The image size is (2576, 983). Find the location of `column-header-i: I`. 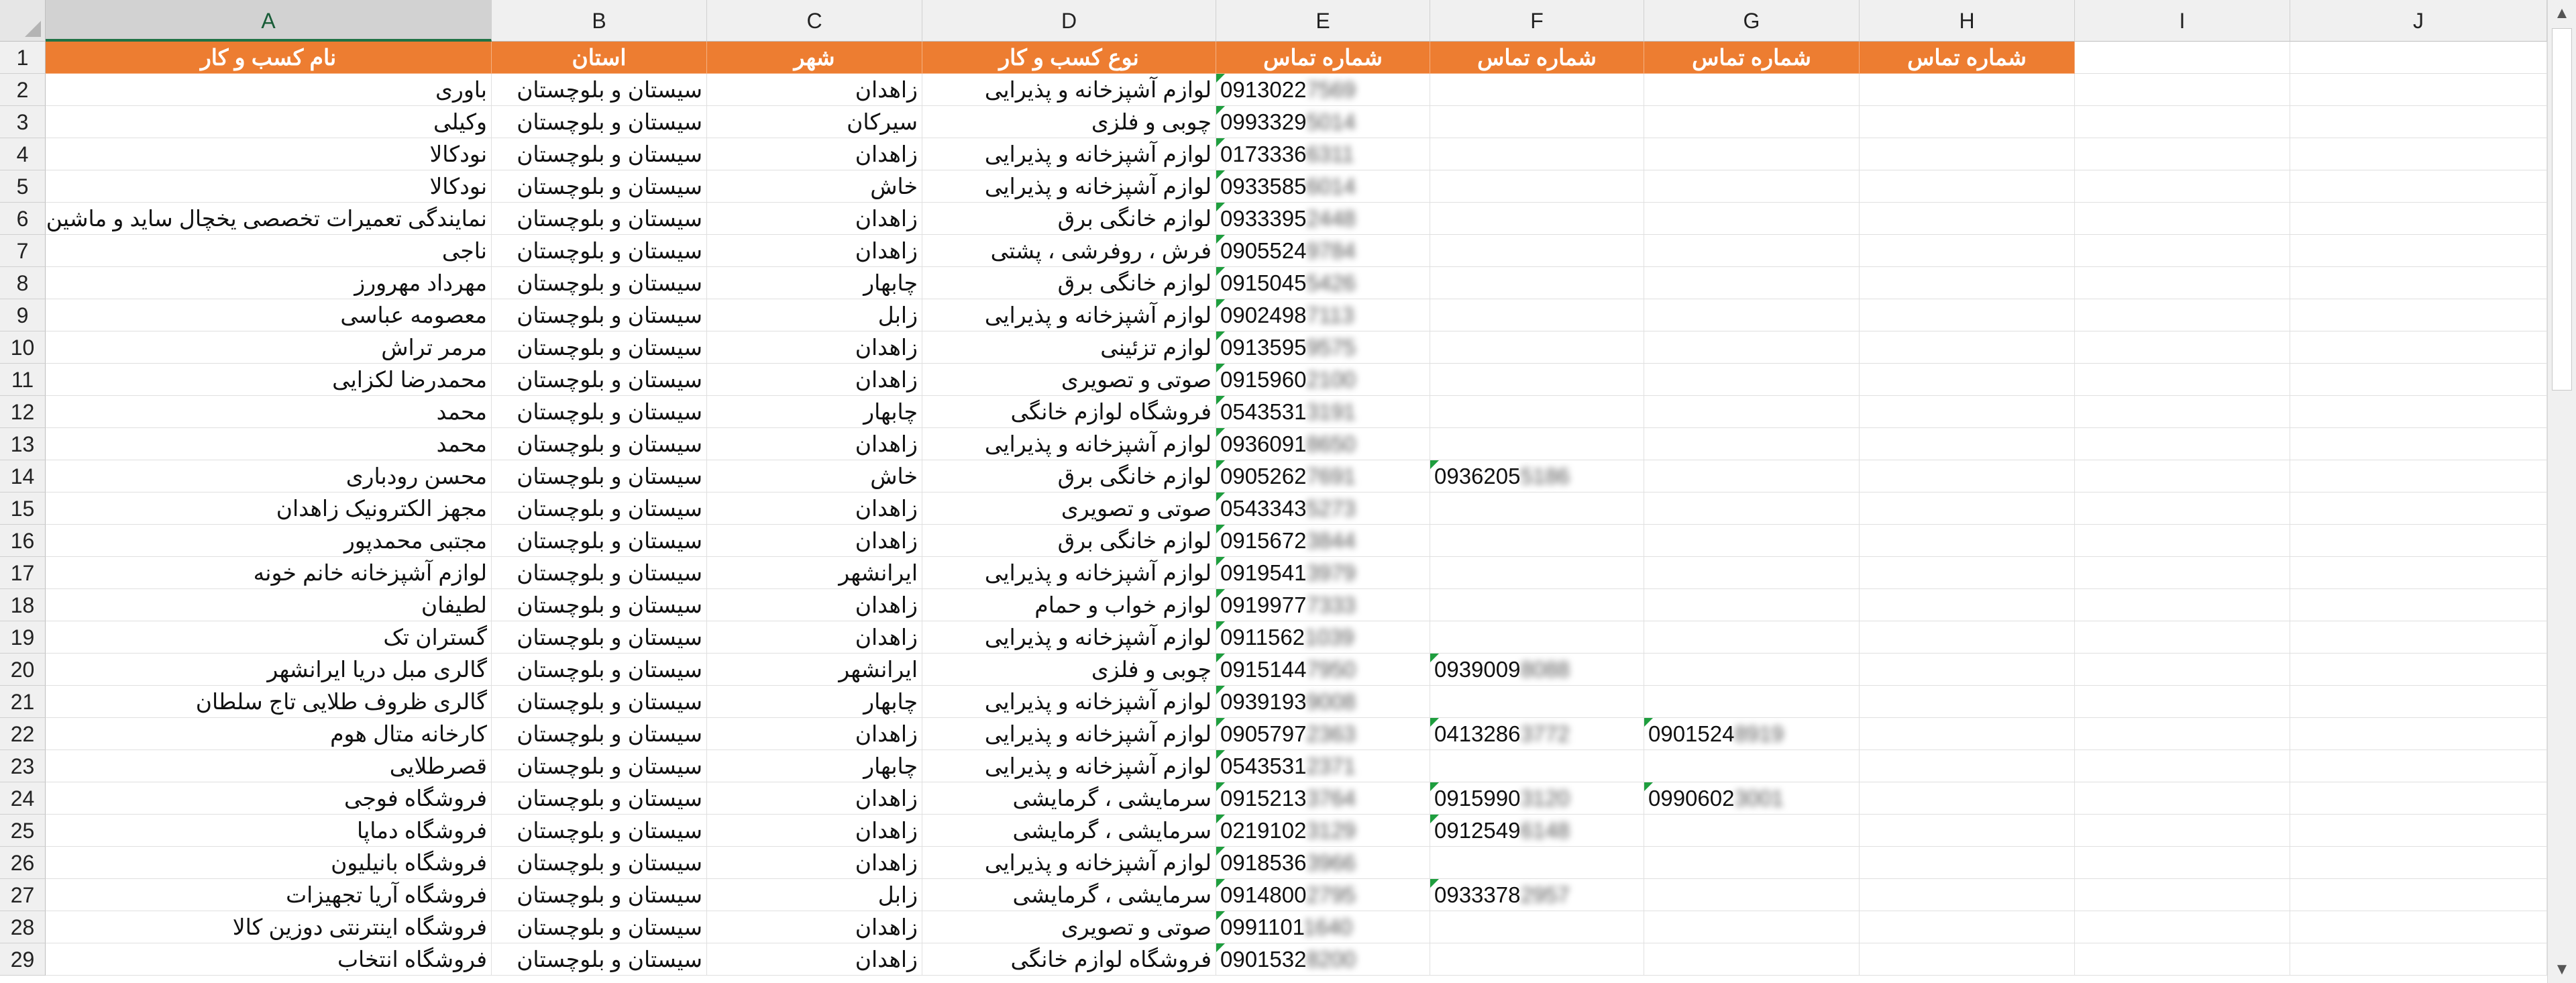

column-header-i: I is located at coordinates (2182, 21).